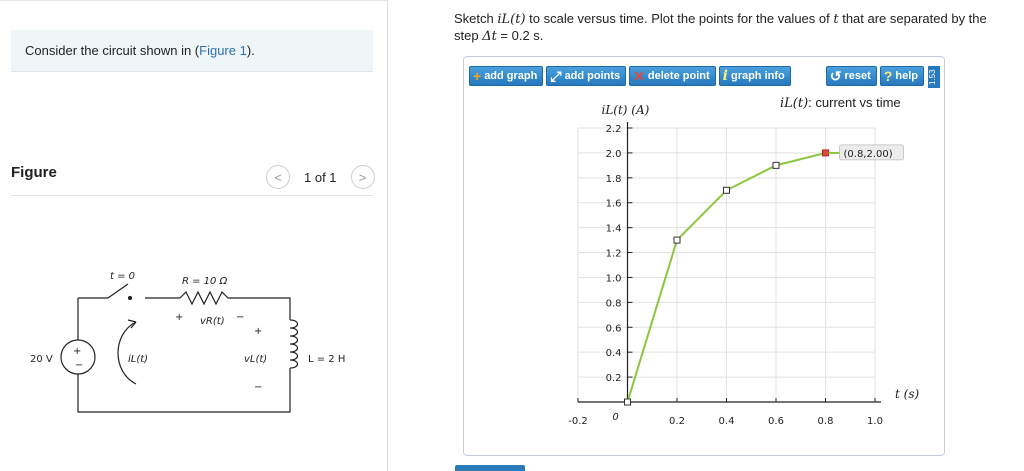  What do you see at coordinates (614, 129) in the screenshot?
I see `y-tick-label: 2.2` at bounding box center [614, 129].